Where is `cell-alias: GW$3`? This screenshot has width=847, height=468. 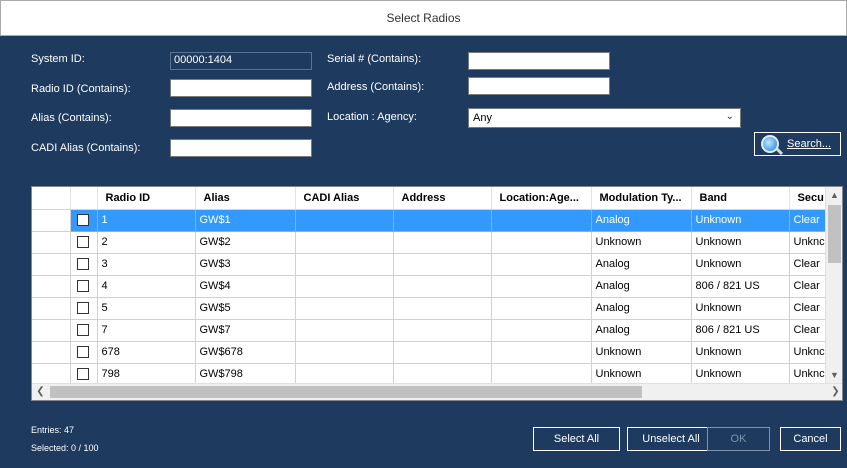 cell-alias: GW$3 is located at coordinates (245, 264).